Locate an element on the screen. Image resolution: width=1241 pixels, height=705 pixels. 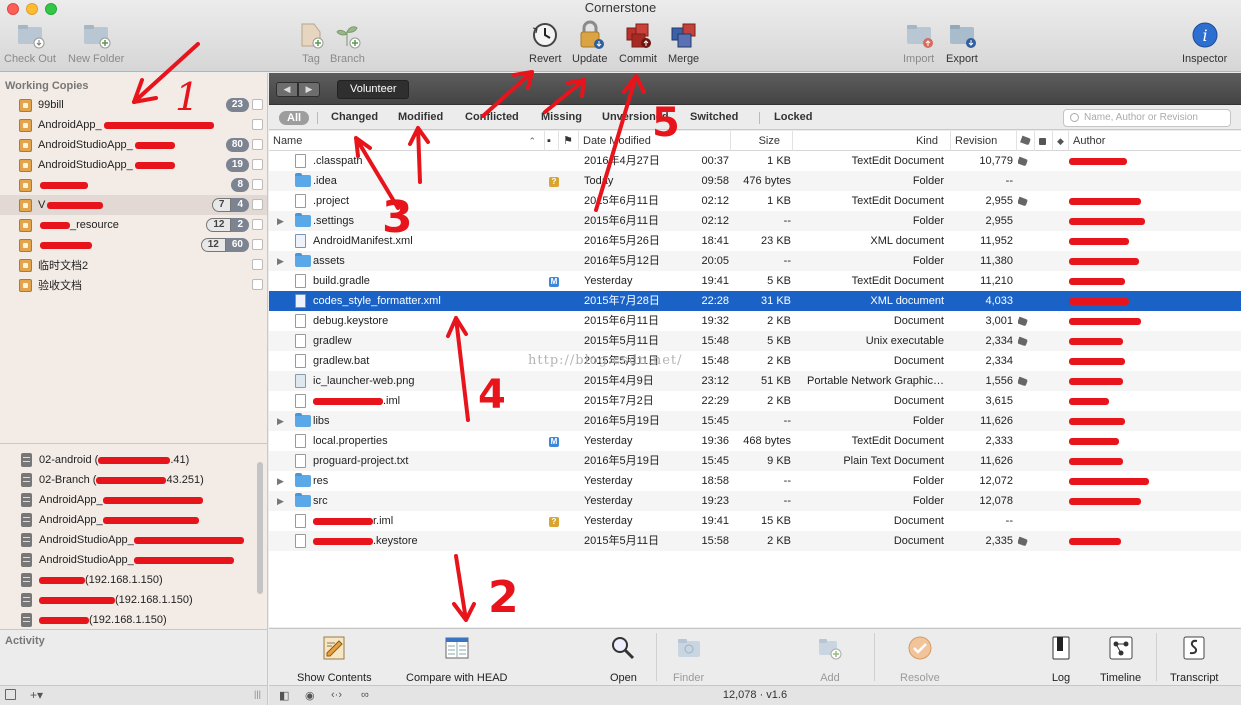
filter-modified: Modified is located at coordinates (420, 117).